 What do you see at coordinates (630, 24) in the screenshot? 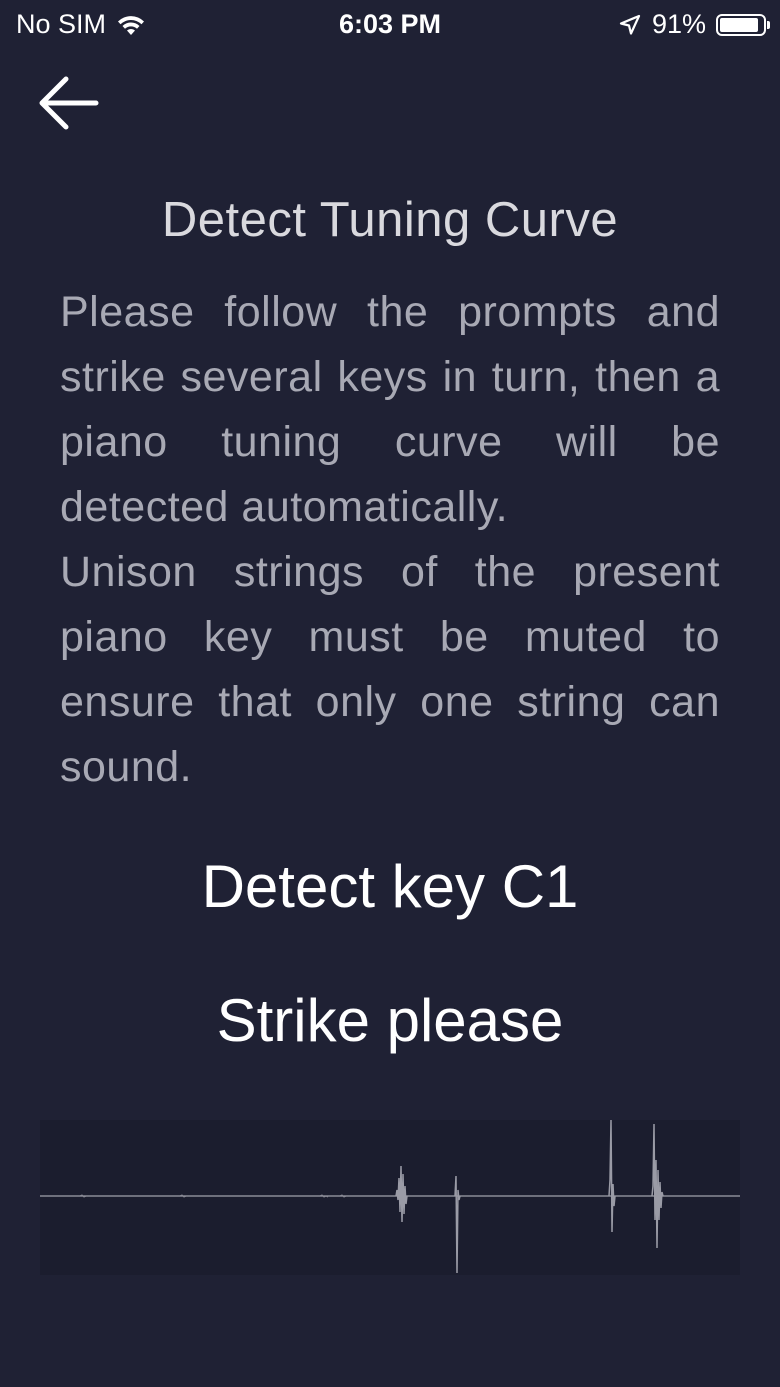
I see `location-arrow-icon` at bounding box center [630, 24].